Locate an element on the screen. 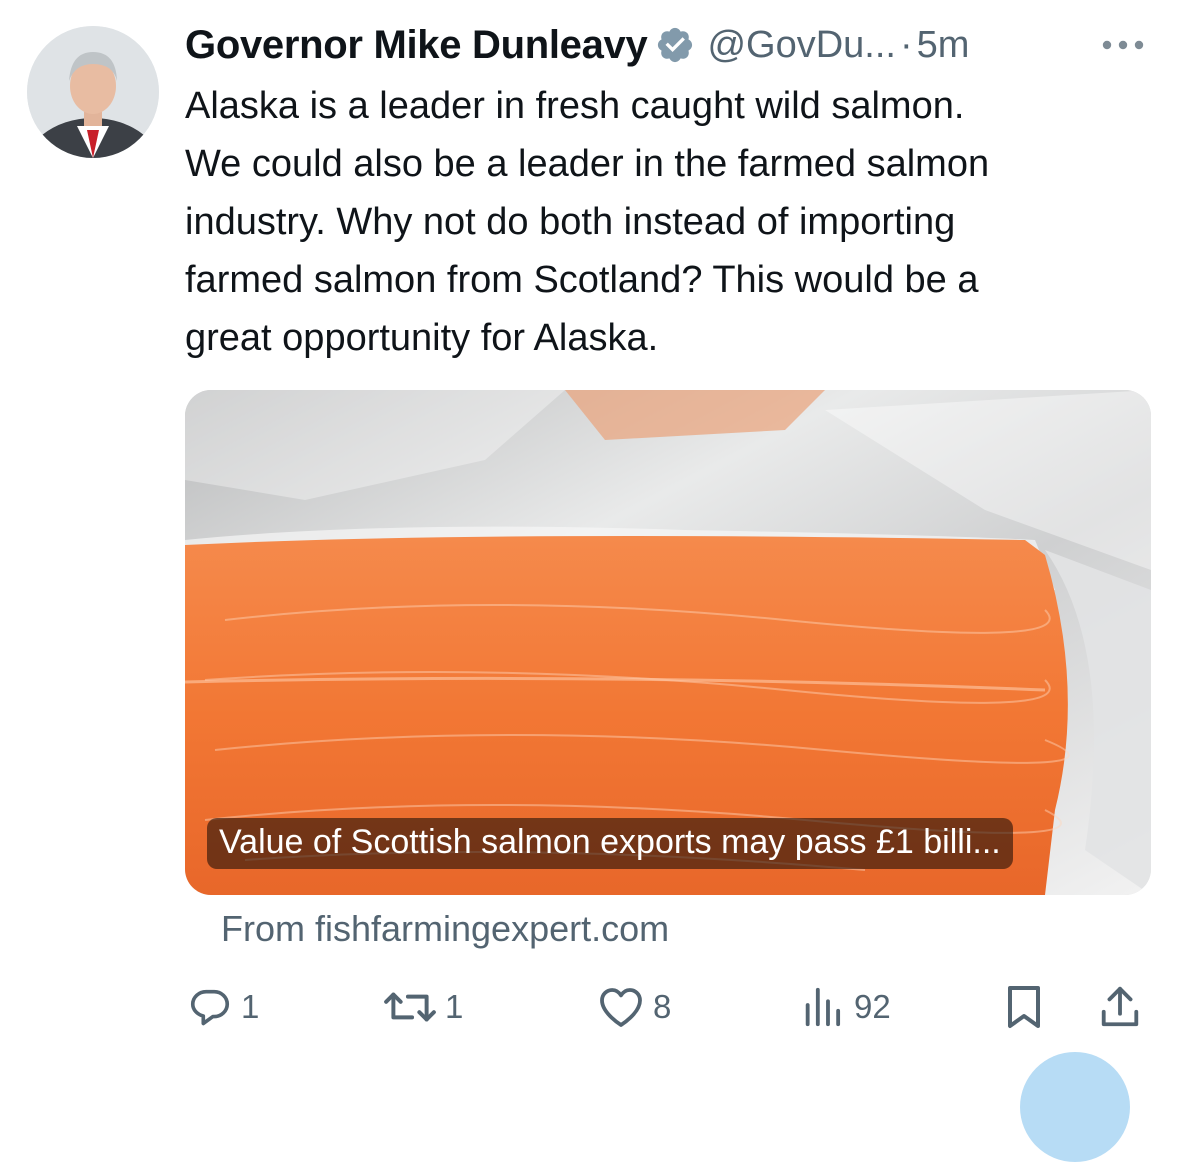  heart-icon is located at coordinates (621, 1007).